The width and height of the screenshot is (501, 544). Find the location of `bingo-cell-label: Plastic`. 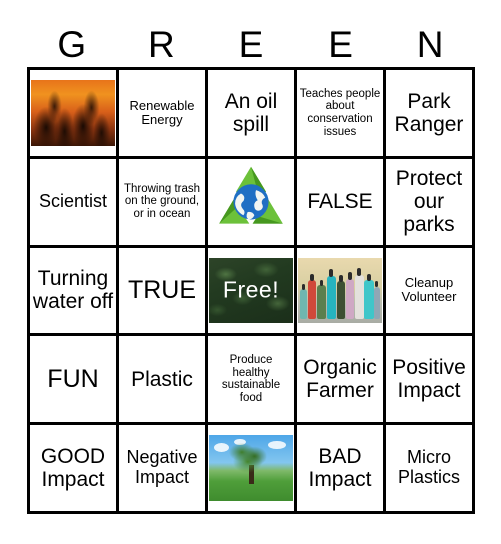

bingo-cell-label: Plastic is located at coordinates (162, 379).